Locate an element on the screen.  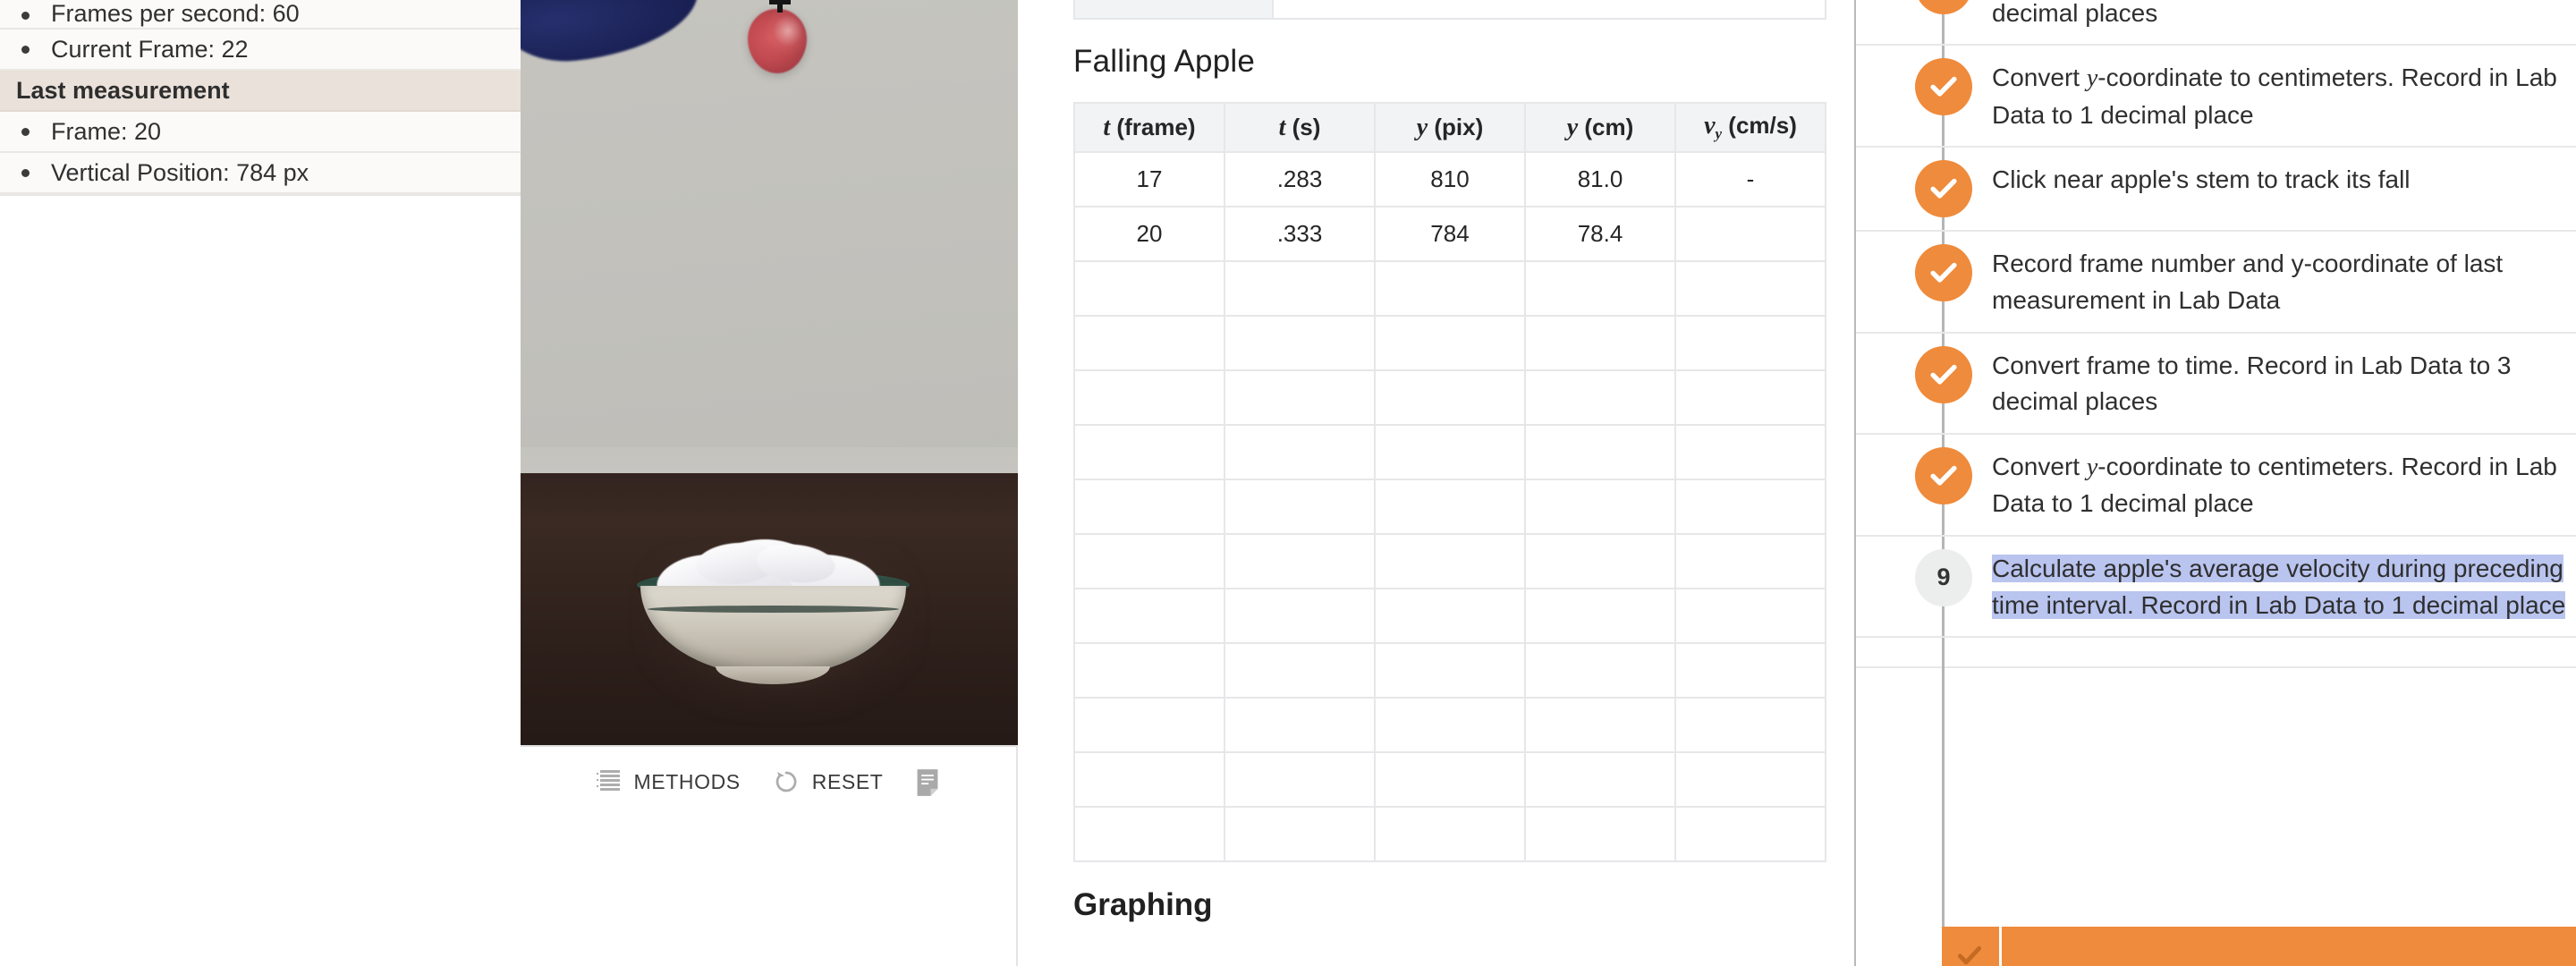
reset-icon is located at coordinates (786, 781).